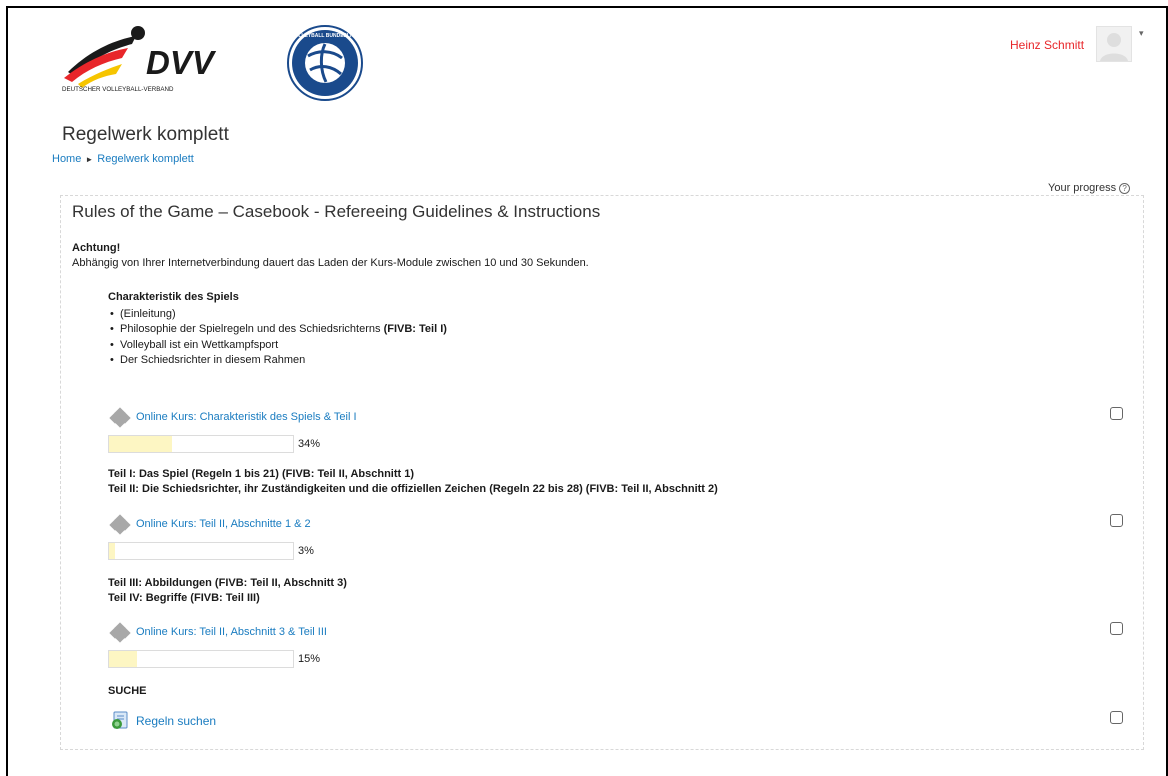  I want to click on progress-row: 3%, so click(211, 551).